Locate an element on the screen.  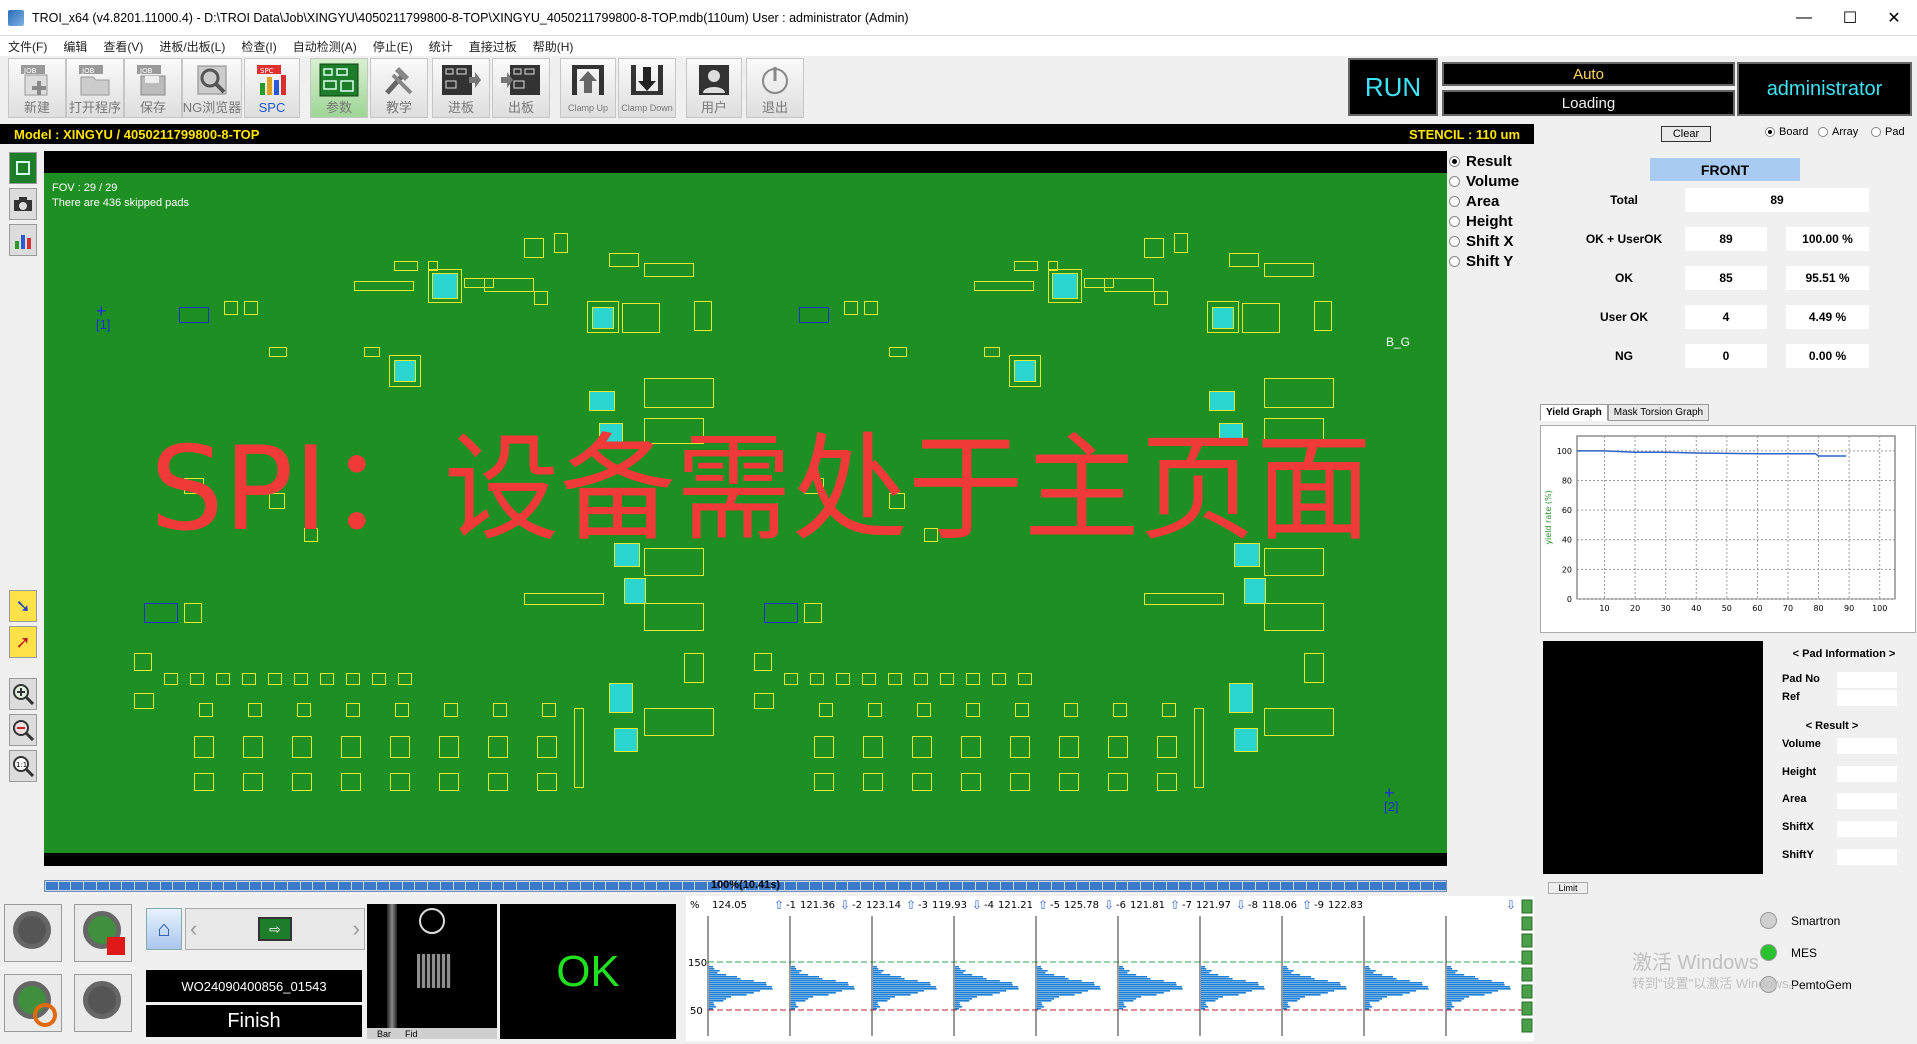
scope-board: Board is located at coordinates (1786, 132).